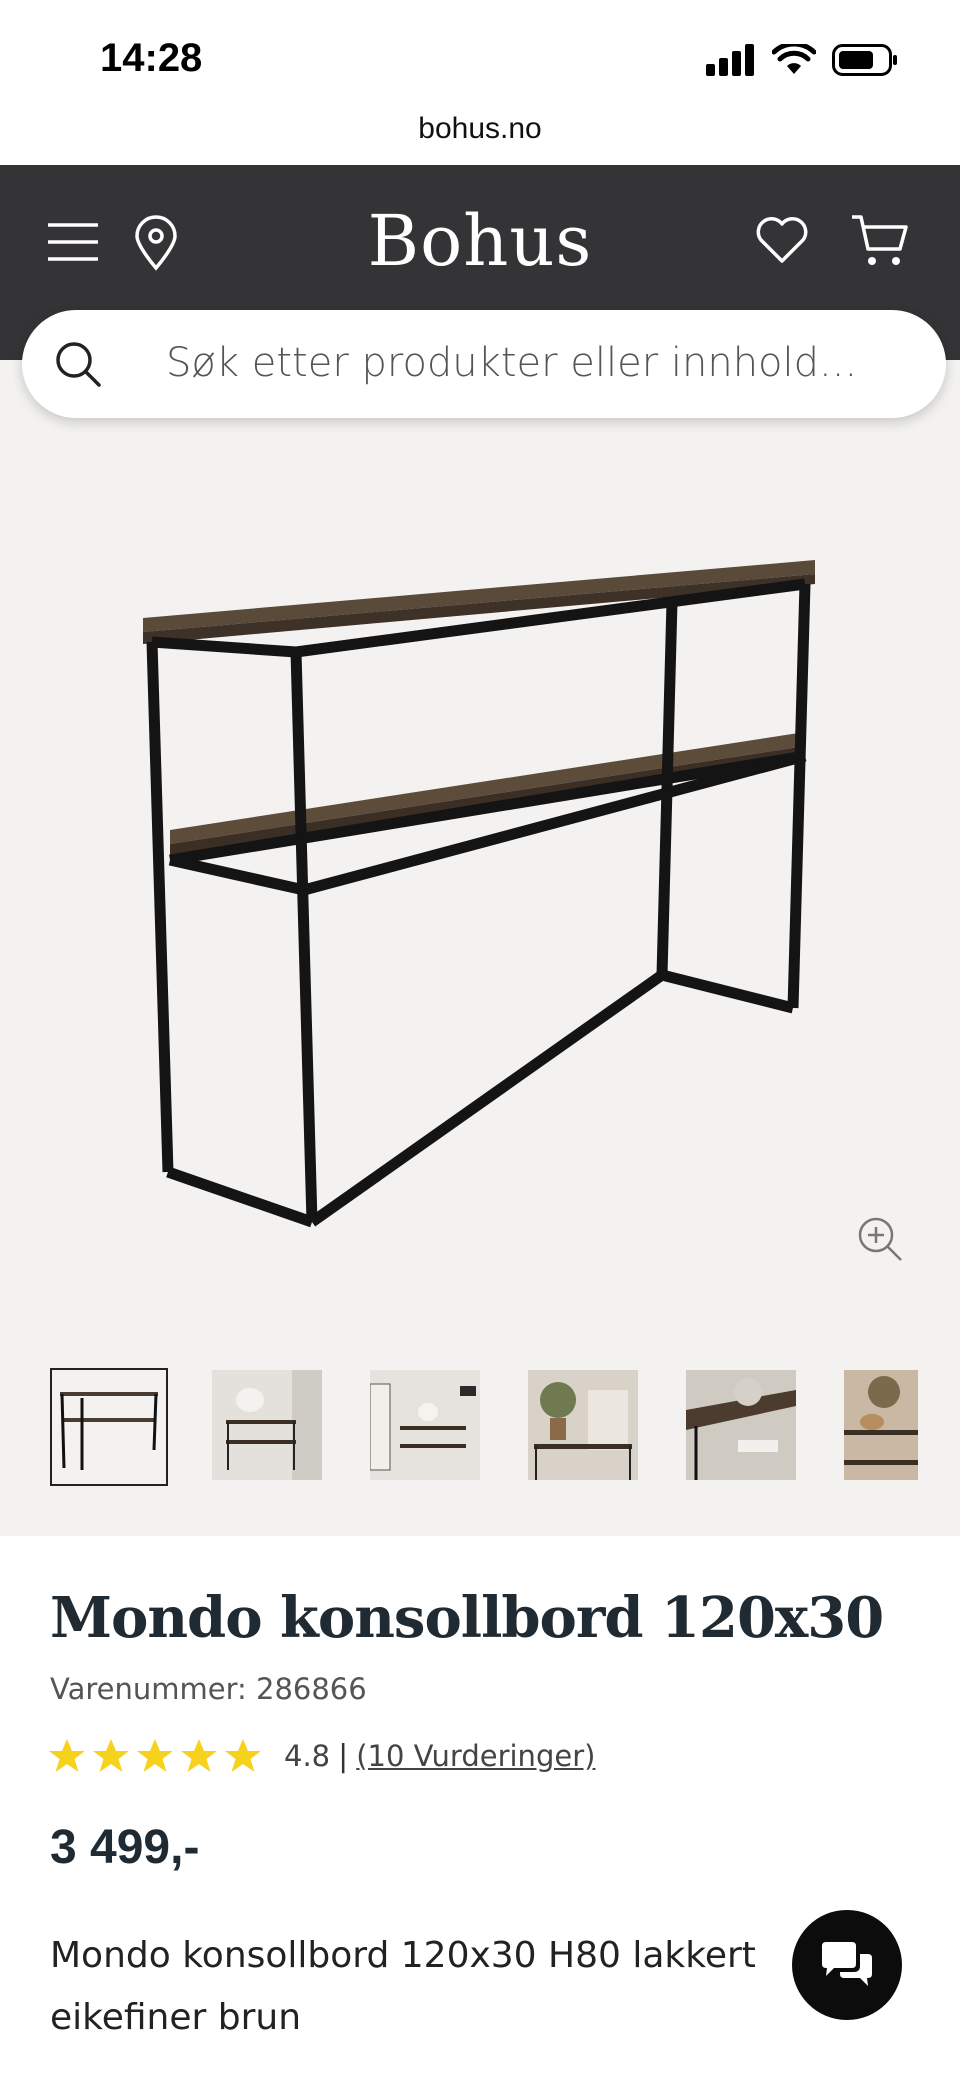 The width and height of the screenshot is (960, 2078). I want to click on product-rating: 4.8 | (10 Vurderinger), so click(321, 1756).